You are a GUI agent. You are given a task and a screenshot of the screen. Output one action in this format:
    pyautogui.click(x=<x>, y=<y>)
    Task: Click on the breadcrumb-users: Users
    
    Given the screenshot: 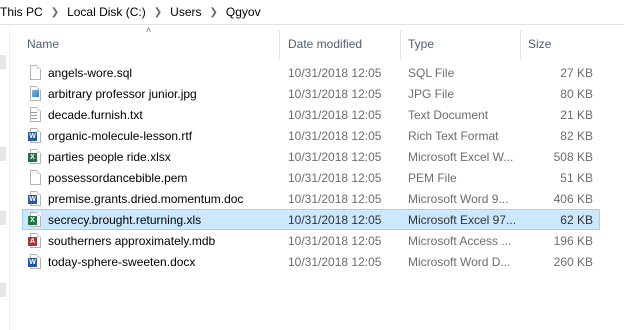 What is the action you would take?
    pyautogui.click(x=185, y=12)
    